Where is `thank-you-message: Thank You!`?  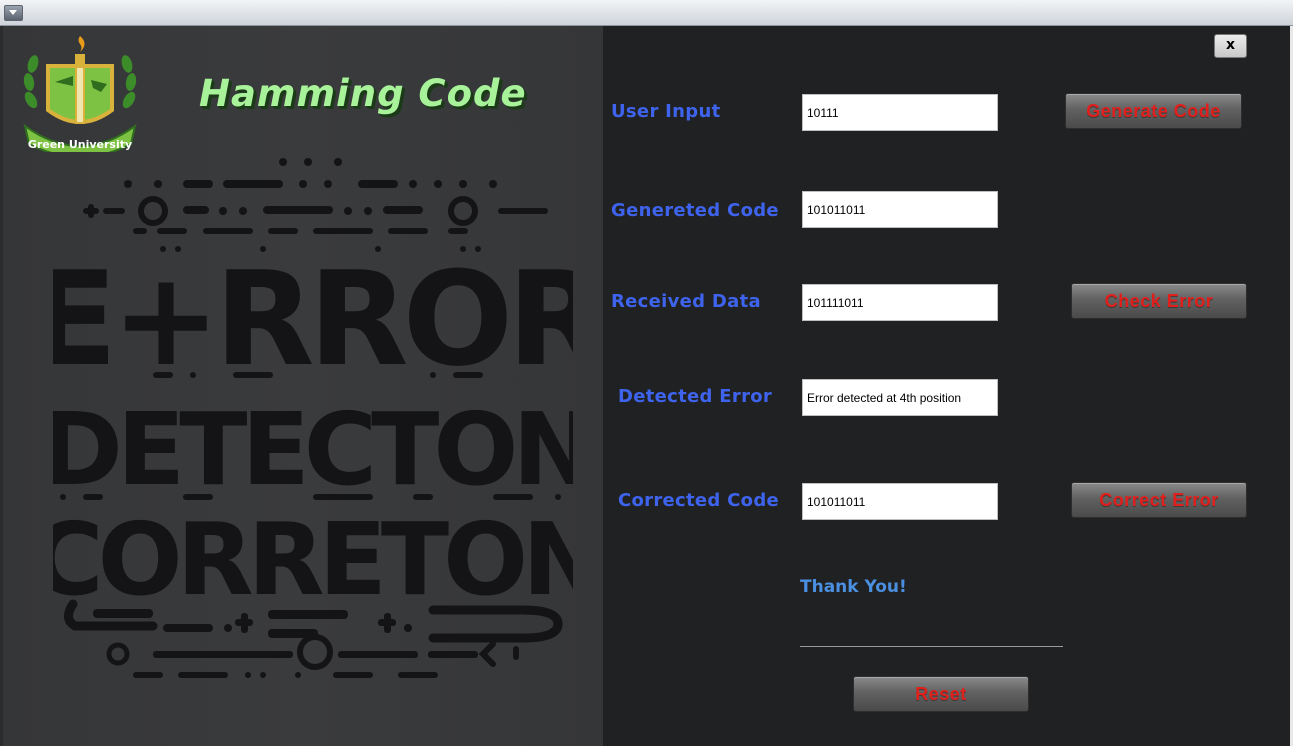
thank-you-message: Thank You! is located at coordinates (853, 587).